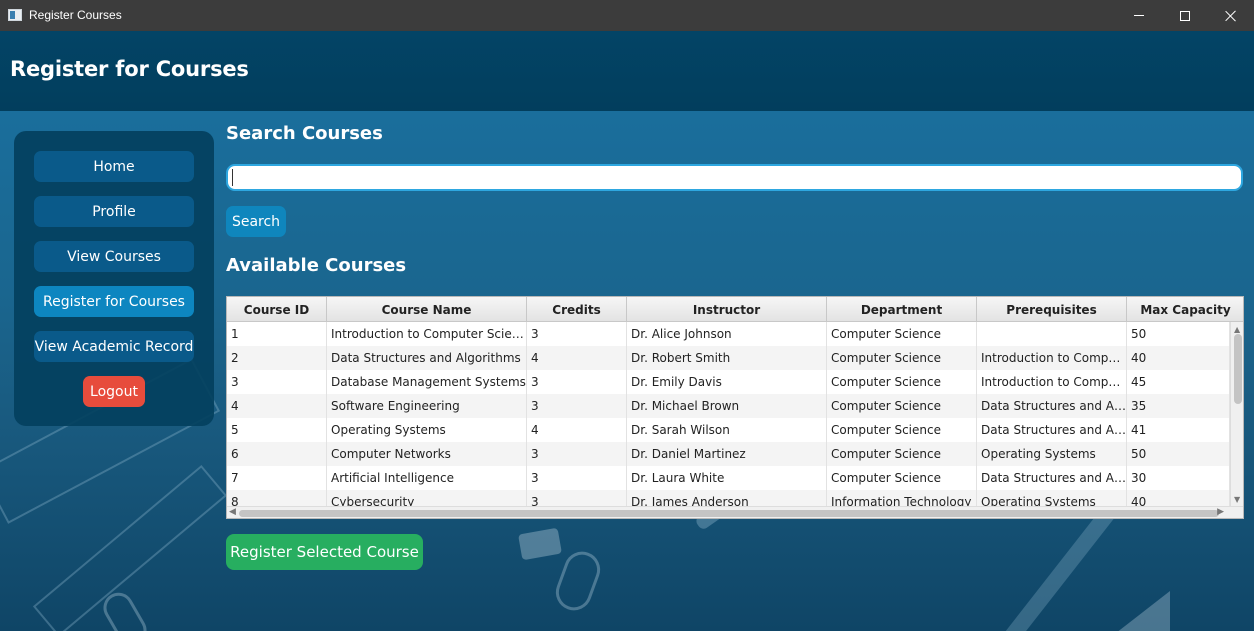  I want to click on cell-text: Dr. Daniel Martinez, so click(688, 454).